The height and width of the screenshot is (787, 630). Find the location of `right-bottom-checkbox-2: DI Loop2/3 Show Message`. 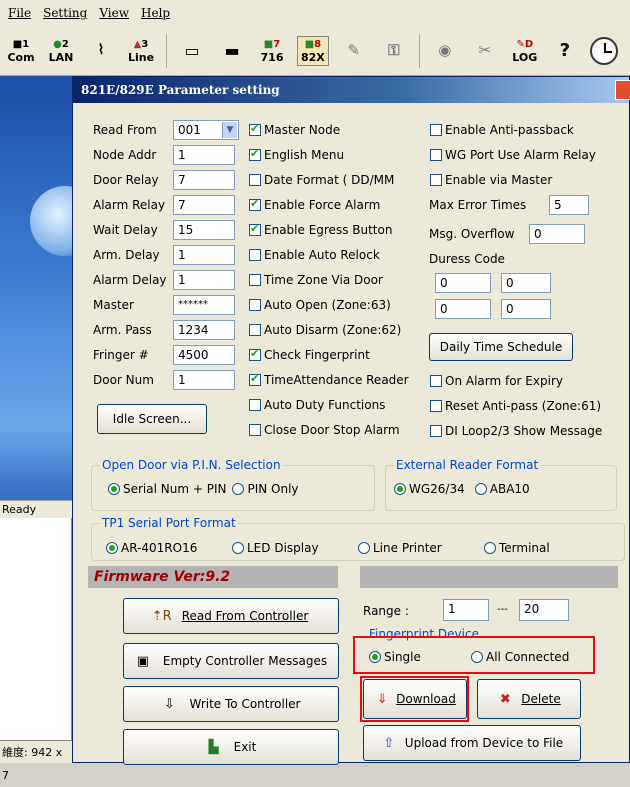

right-bottom-checkbox-2: DI Loop2/3 Show Message is located at coordinates (516, 431).